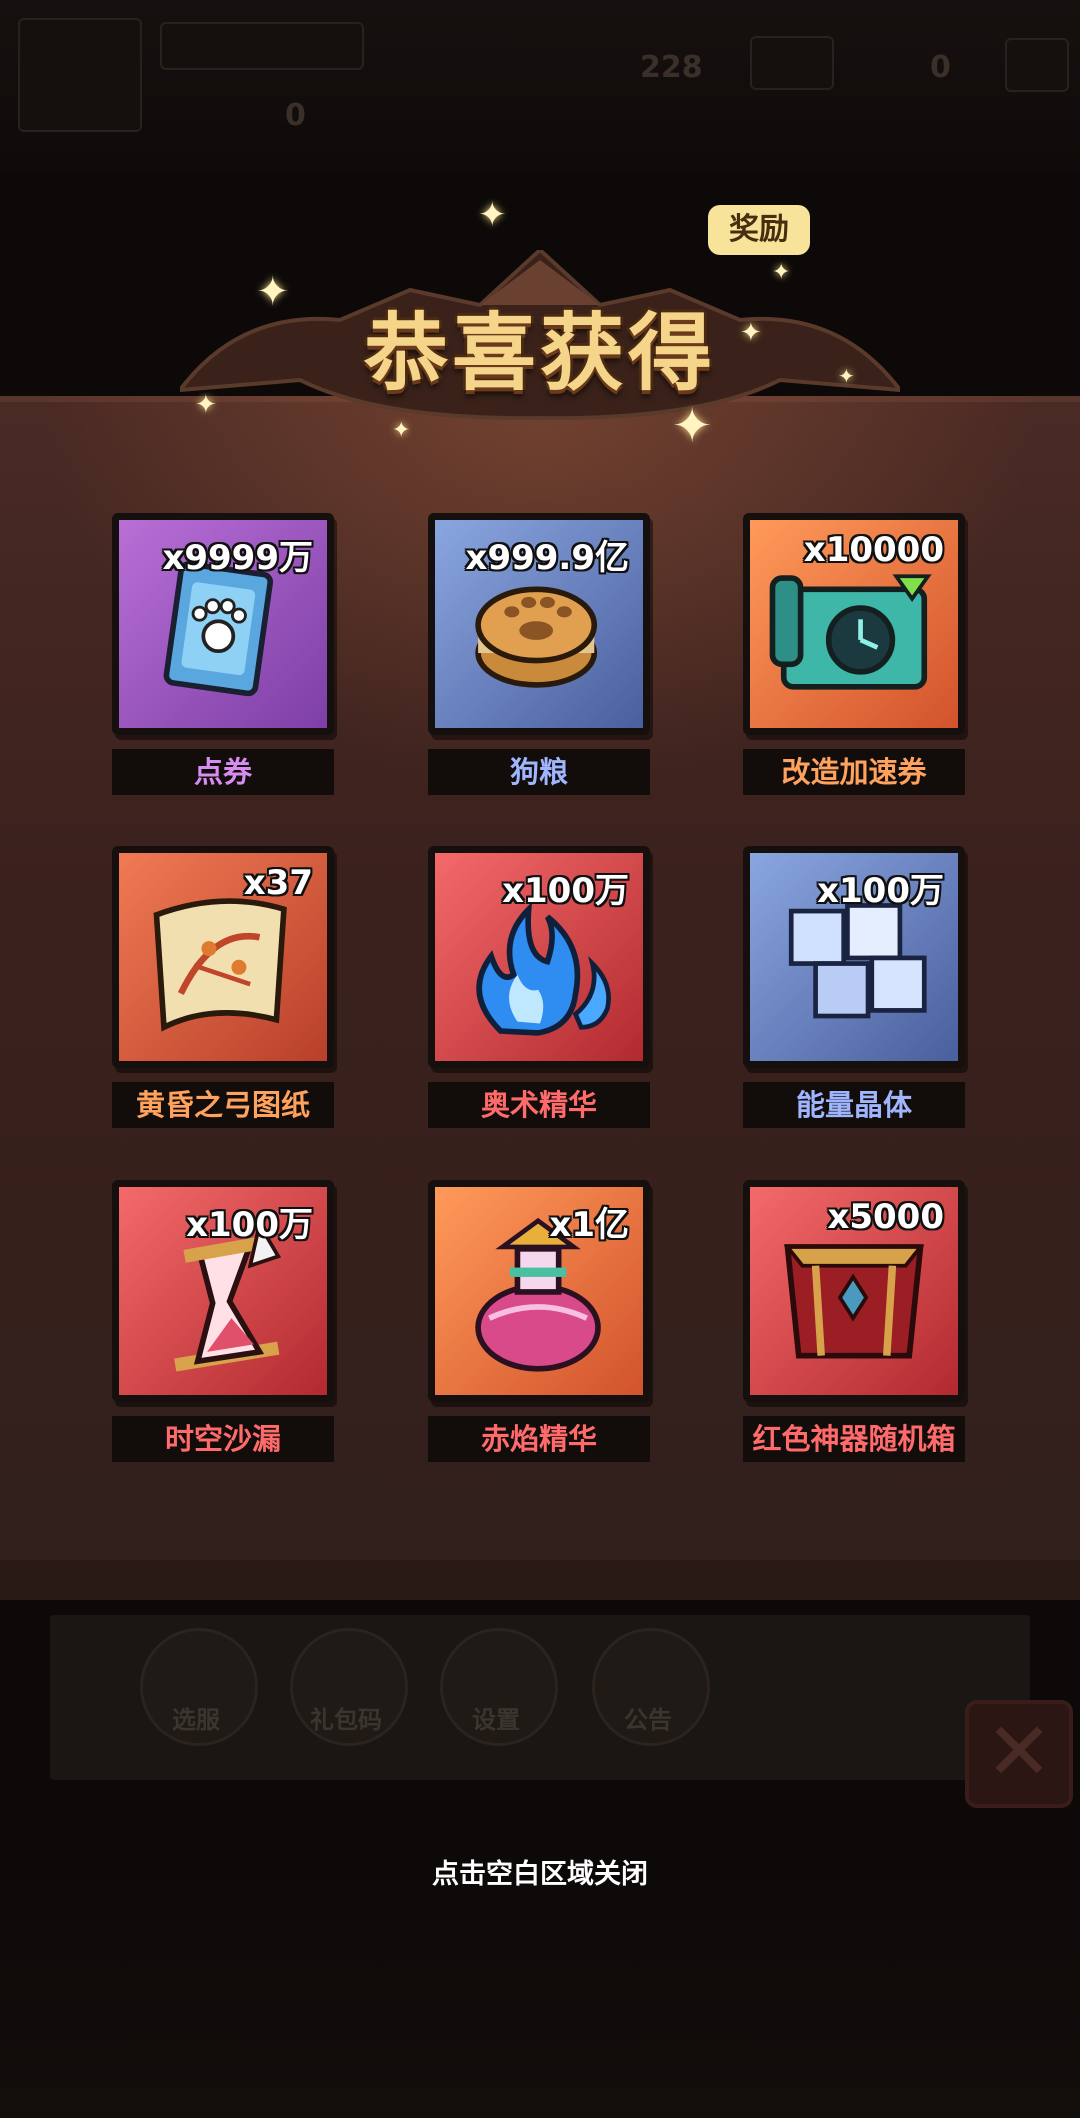 The width and height of the screenshot is (1080, 2118). I want to click on popup-title: 恭喜获得, so click(539, 353).